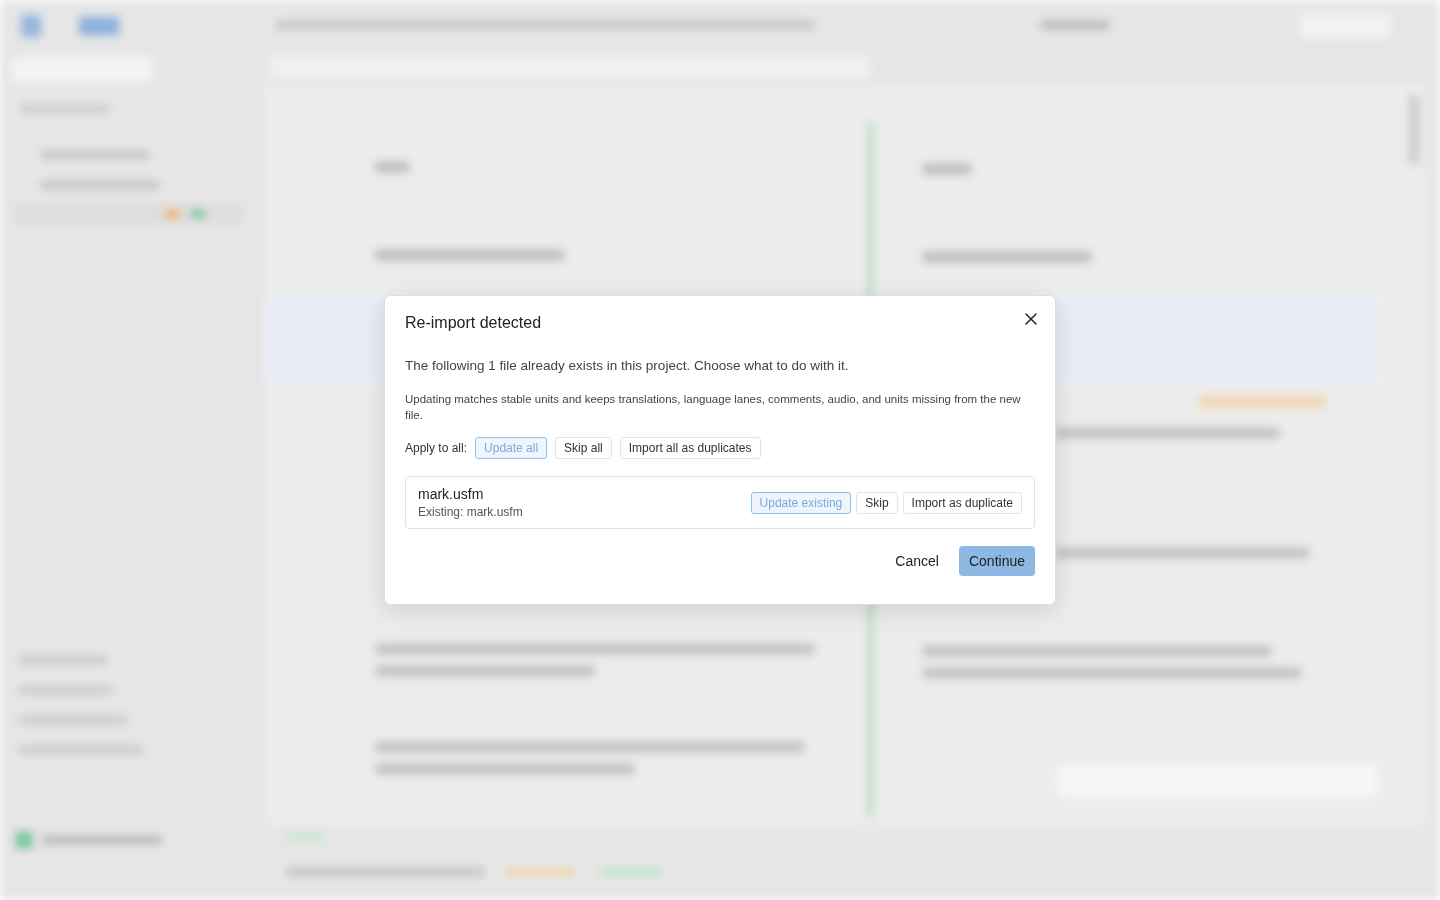 The height and width of the screenshot is (900, 1440). I want to click on intro-text: The following 1 file already exists in this project. Choose what to do with it., so click(627, 365).